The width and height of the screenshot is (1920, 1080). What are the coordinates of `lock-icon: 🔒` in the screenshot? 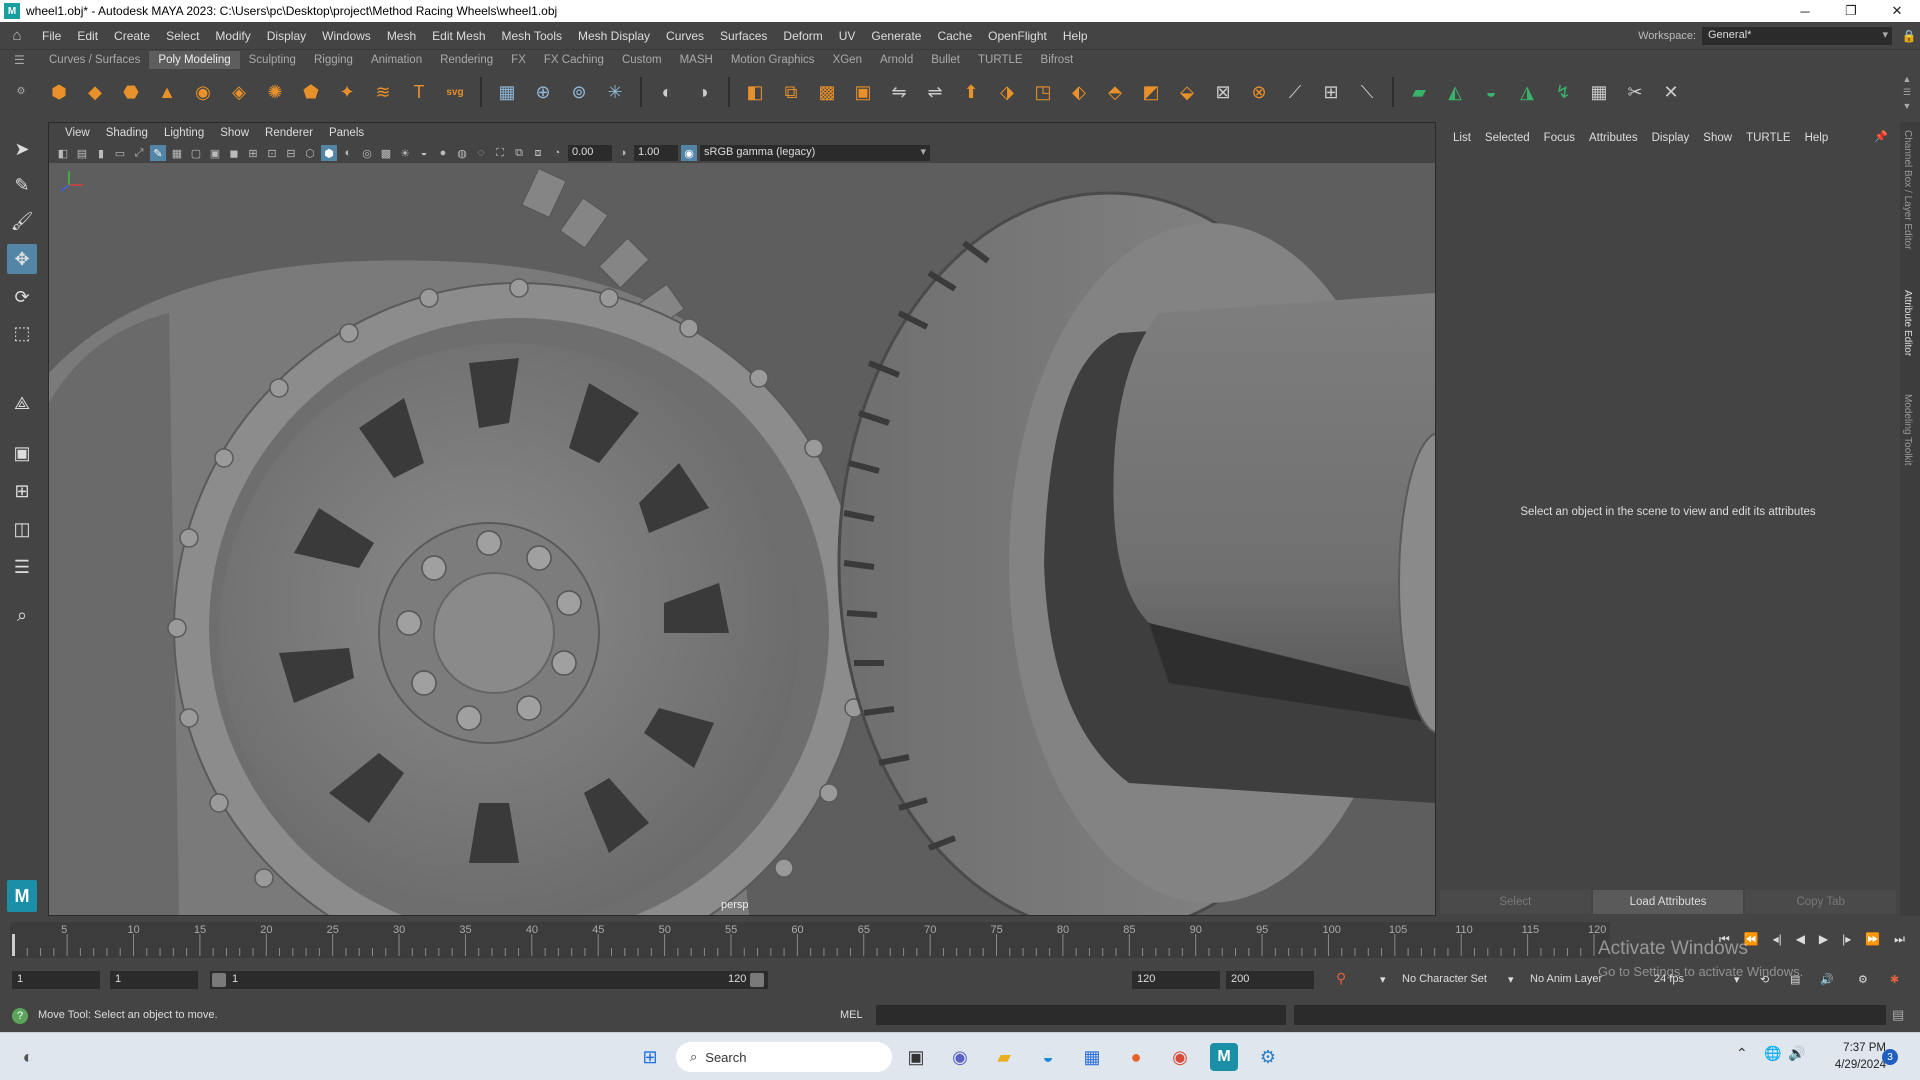 It's located at (1909, 36).